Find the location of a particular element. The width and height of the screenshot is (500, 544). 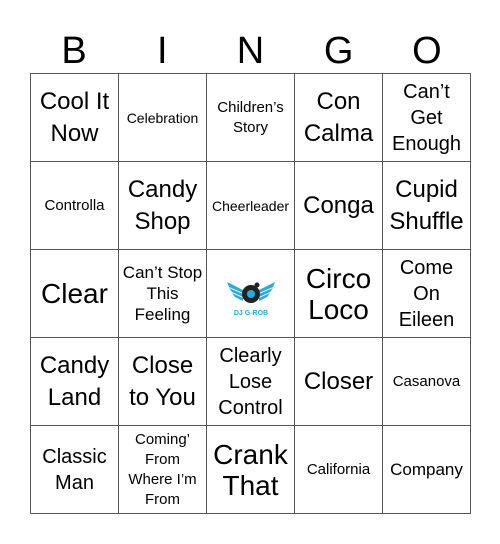

cell-label: Controlla is located at coordinates (74, 205).